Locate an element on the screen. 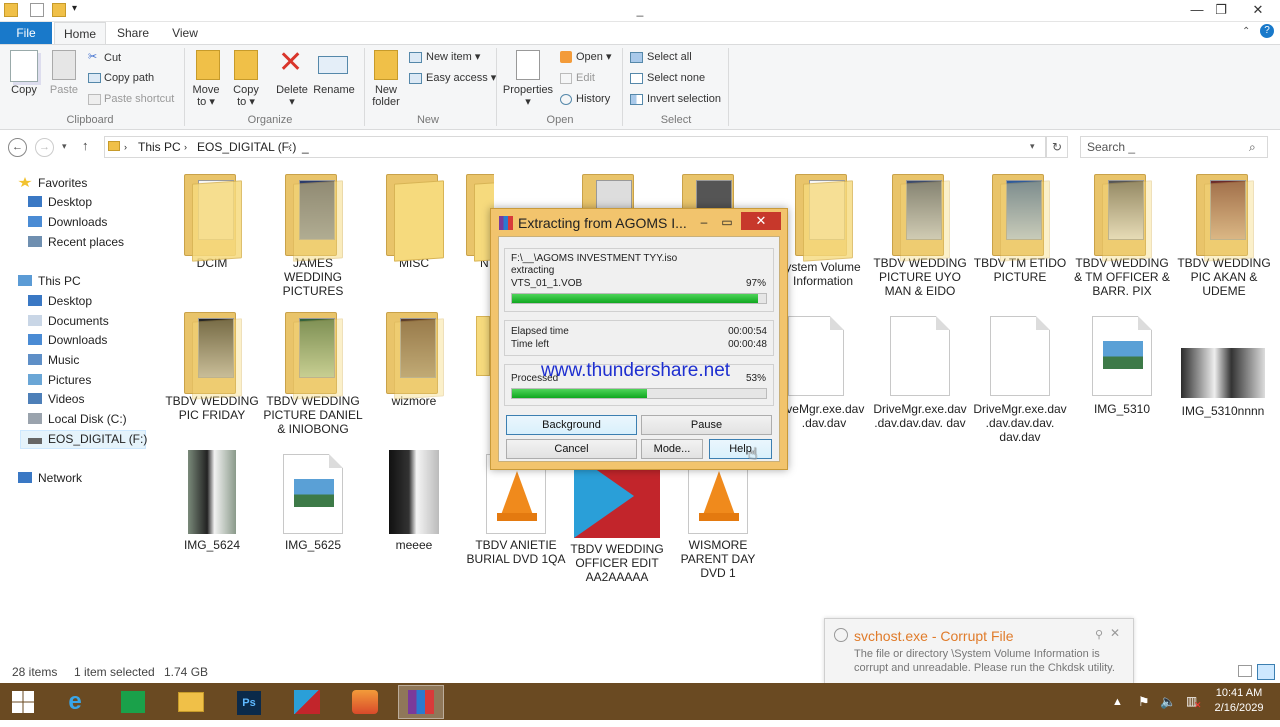 The width and height of the screenshot is (1280, 727). video-file-item: TBDV ANIETIE BURIAL DVD 1QA is located at coordinates (516, 510).